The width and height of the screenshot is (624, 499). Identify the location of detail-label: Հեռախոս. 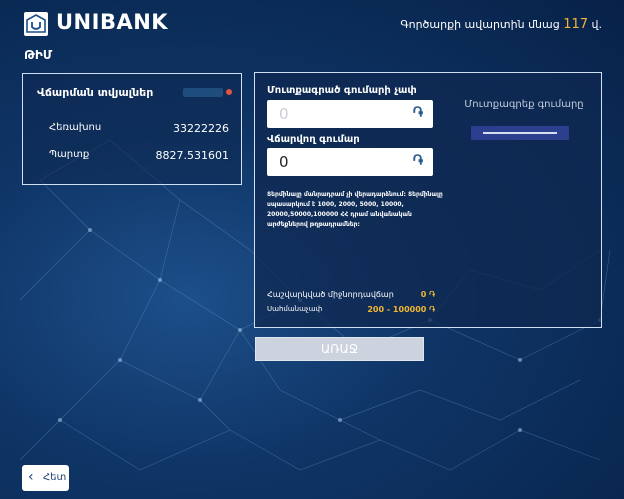
(75, 127).